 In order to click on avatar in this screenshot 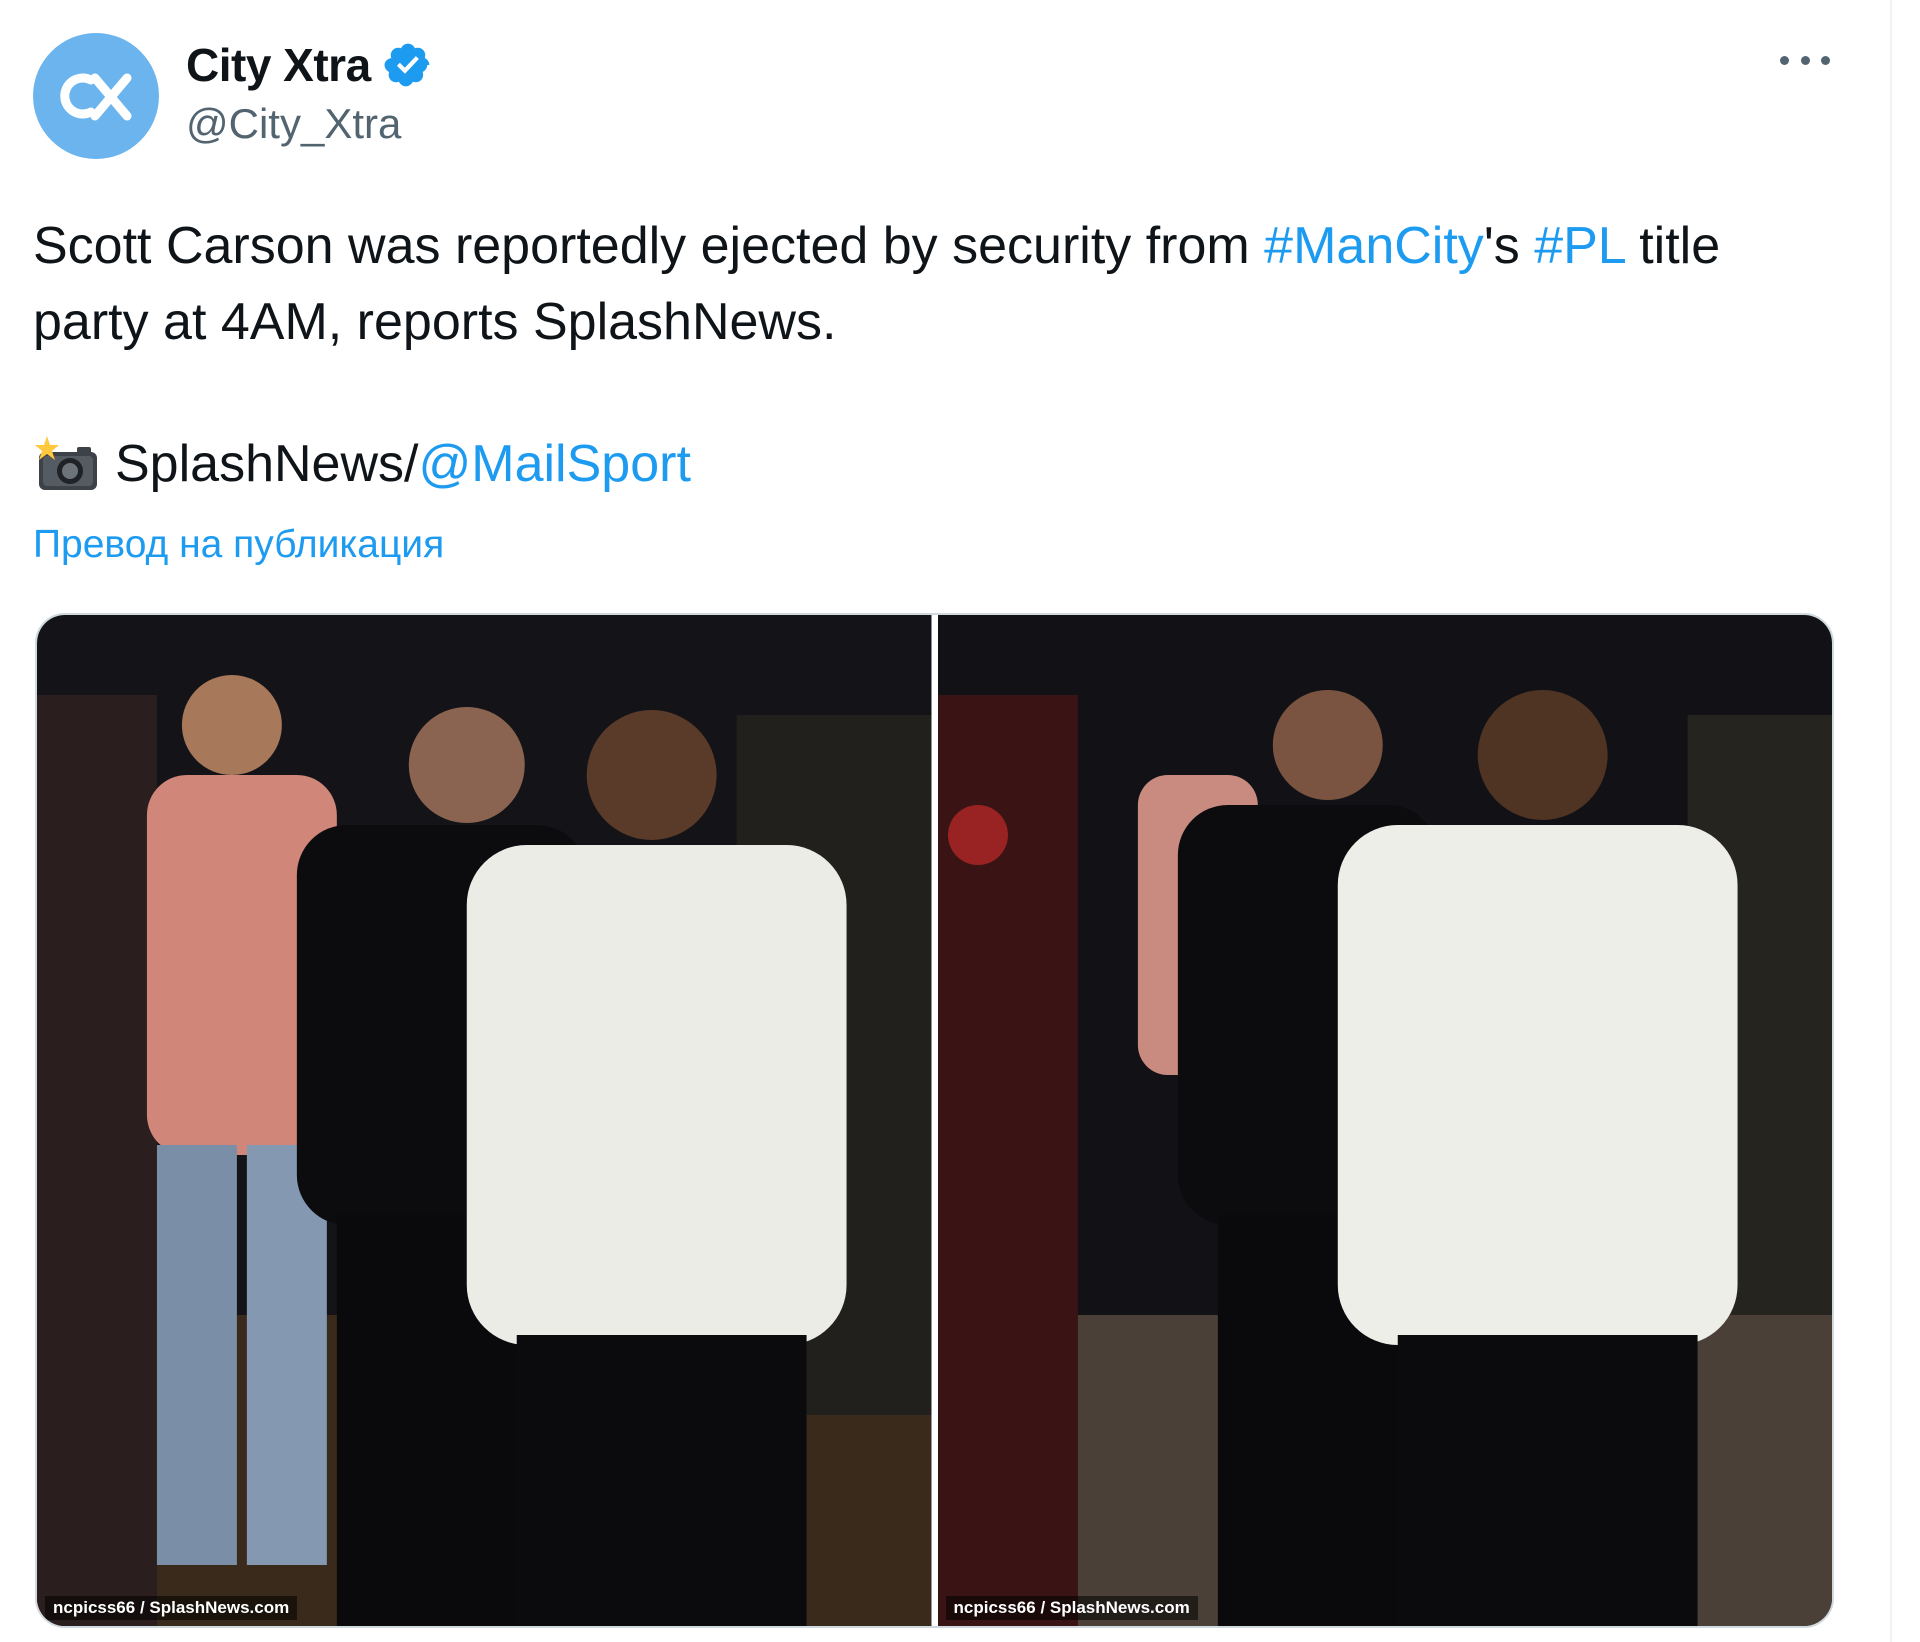, I will do `click(96, 96)`.